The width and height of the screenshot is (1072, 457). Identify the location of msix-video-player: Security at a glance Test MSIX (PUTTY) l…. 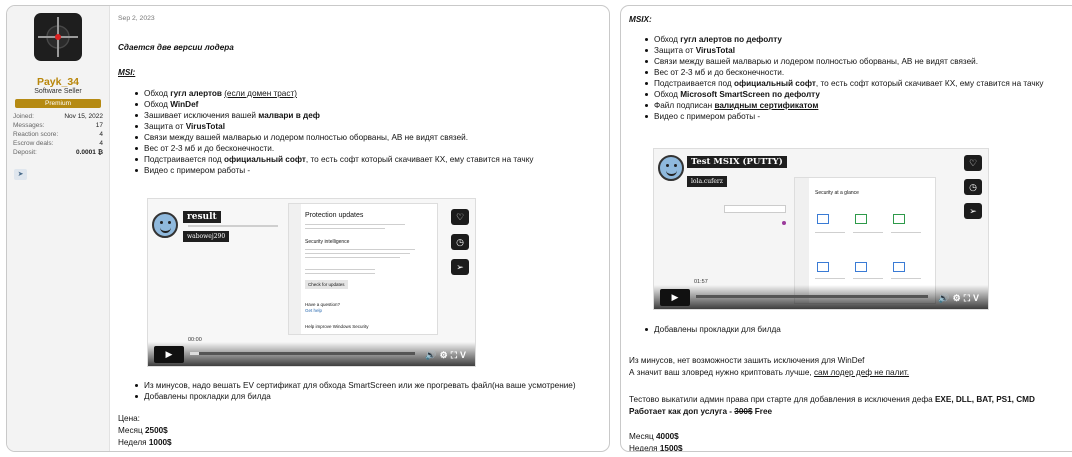
(821, 229).